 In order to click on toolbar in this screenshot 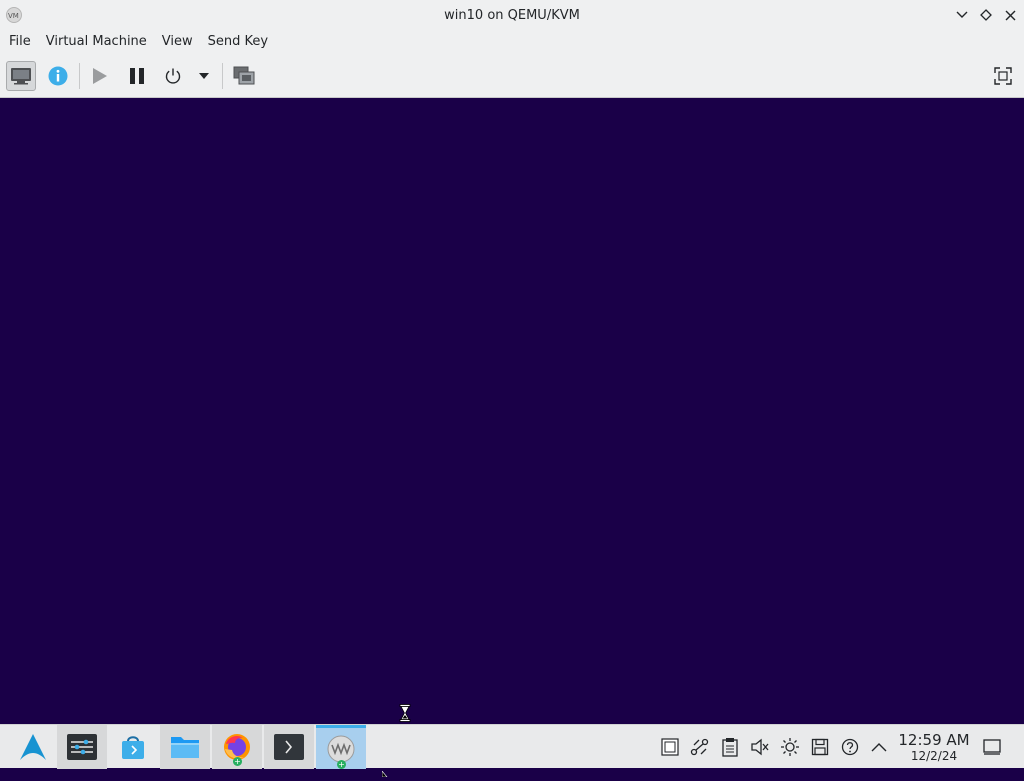, I will do `click(512, 76)`.